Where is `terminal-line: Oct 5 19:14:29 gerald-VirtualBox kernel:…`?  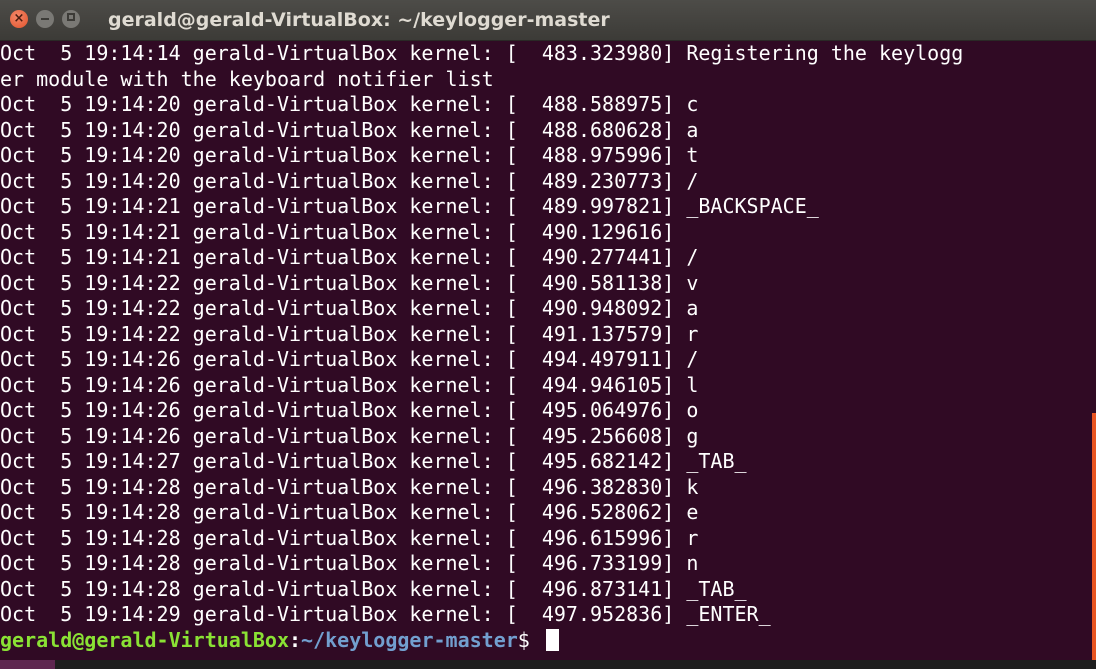 terminal-line: Oct 5 19:14:29 gerald-VirtualBox kernel:… is located at coordinates (385, 614).